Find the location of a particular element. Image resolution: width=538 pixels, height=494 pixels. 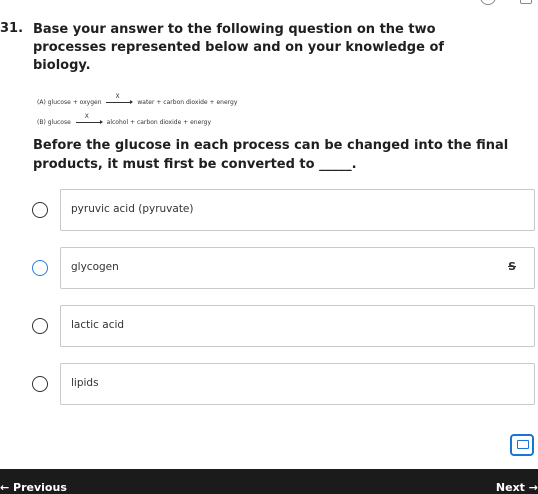

option-label: glycogen is located at coordinates (95, 267).